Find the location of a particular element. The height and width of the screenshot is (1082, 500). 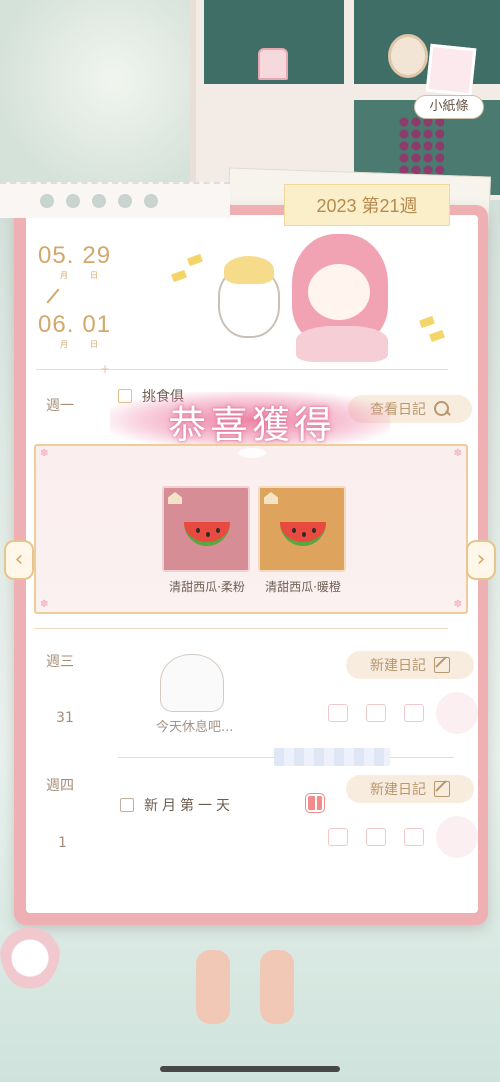

day-number: 31 is located at coordinates (65, 718).